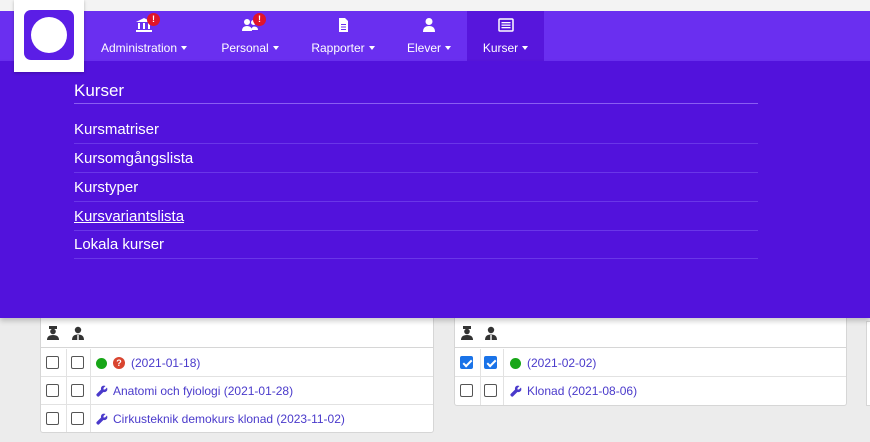  I want to click on menu-item-kursvariantslista: Kursvariantslista, so click(416, 216).